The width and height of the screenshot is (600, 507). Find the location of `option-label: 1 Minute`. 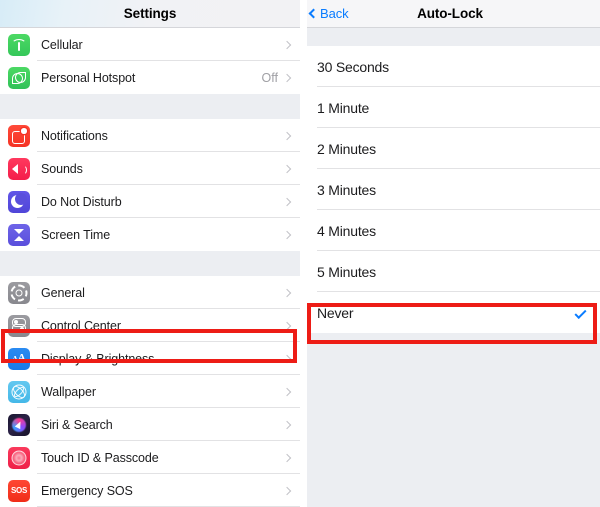

option-label: 1 Minute is located at coordinates (343, 107).